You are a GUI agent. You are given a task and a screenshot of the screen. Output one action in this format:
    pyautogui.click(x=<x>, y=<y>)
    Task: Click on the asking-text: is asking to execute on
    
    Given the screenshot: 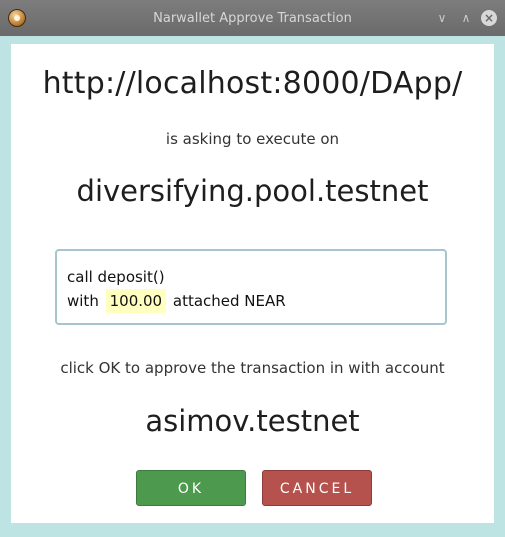 What is the action you would take?
    pyautogui.click(x=252, y=139)
    